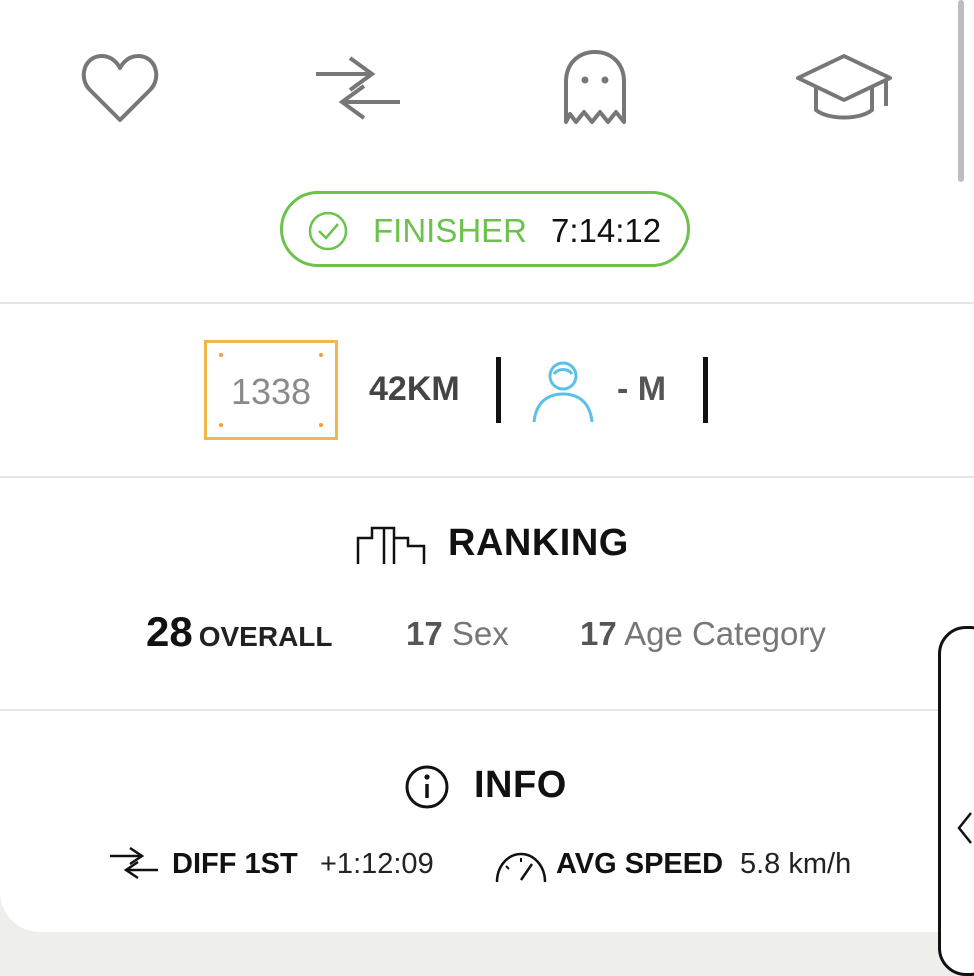 The width and height of the screenshot is (974, 976). I want to click on info-title: INFO, so click(520, 785).